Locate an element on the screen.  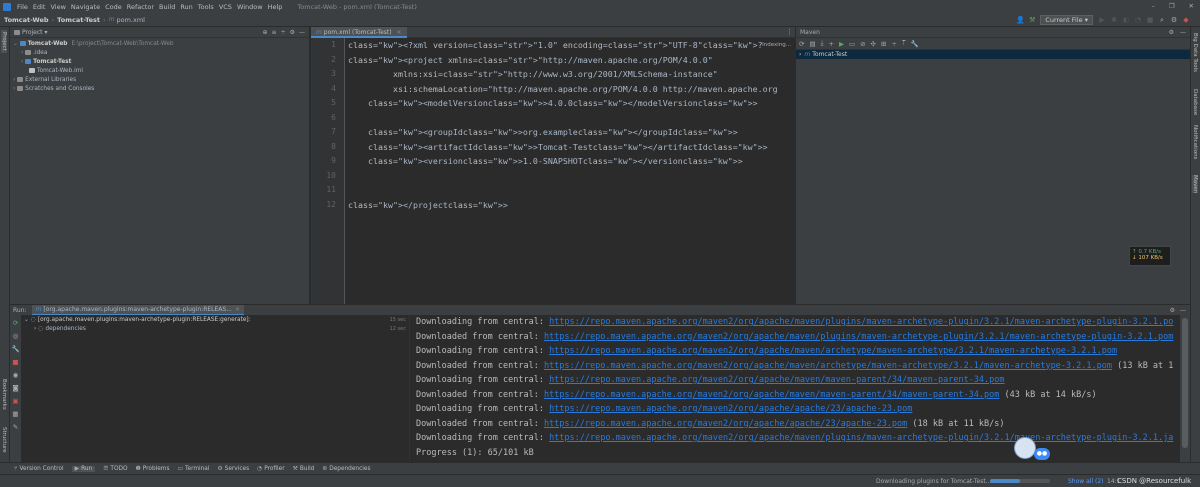
run-tree-child: › ◌ dependencies 12 sec is located at coordinates (215, 328).